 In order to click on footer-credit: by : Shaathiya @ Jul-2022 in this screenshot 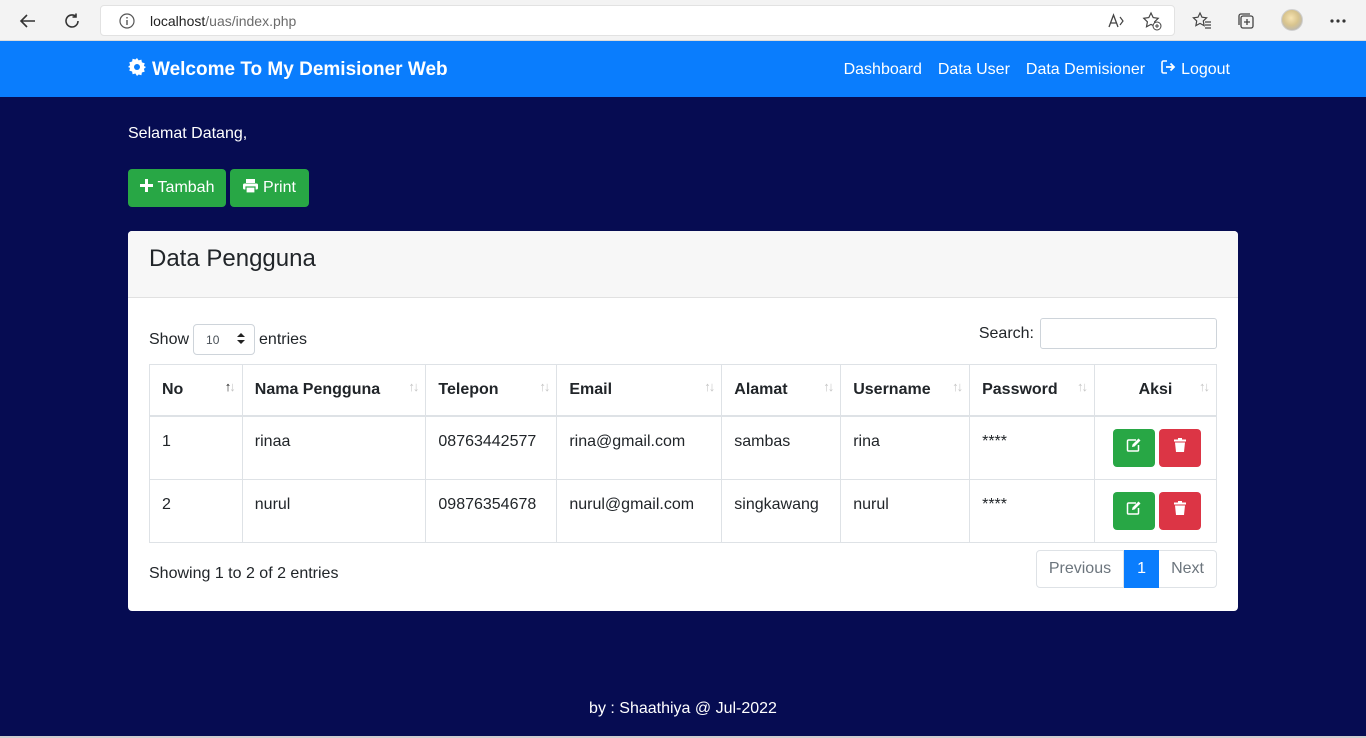, I will do `click(683, 708)`.